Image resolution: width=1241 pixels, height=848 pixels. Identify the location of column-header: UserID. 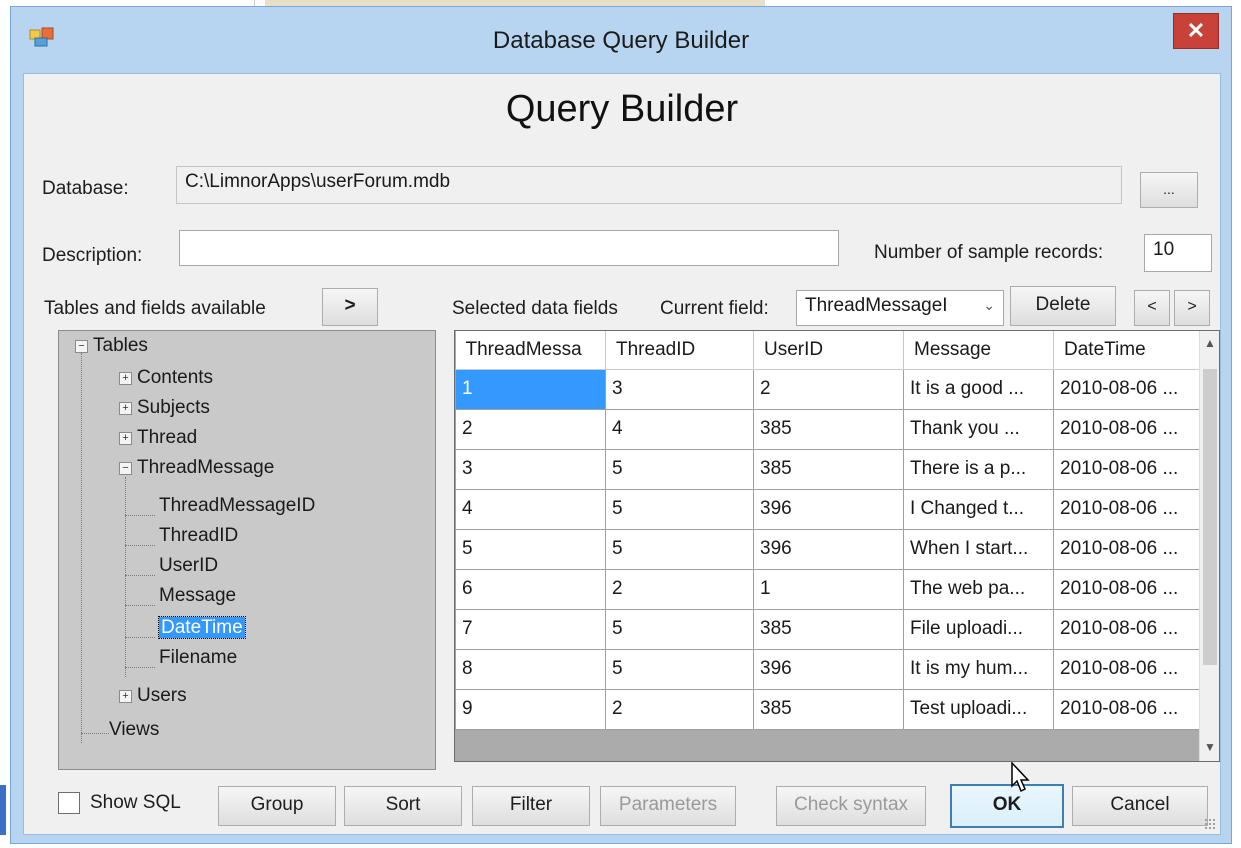
(828, 350).